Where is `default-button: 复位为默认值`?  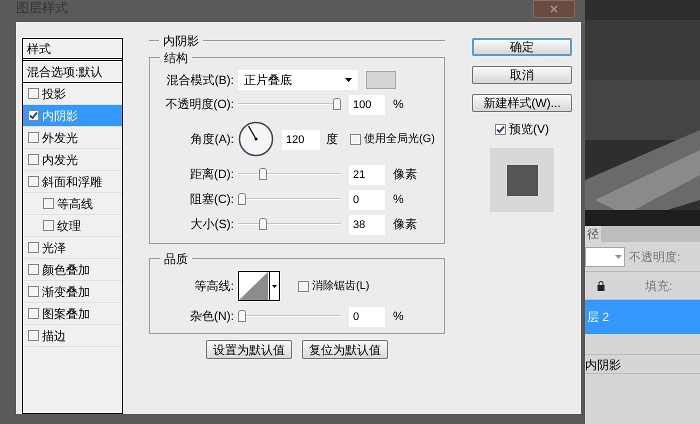
default-button: 复位为默认值 is located at coordinates (345, 349).